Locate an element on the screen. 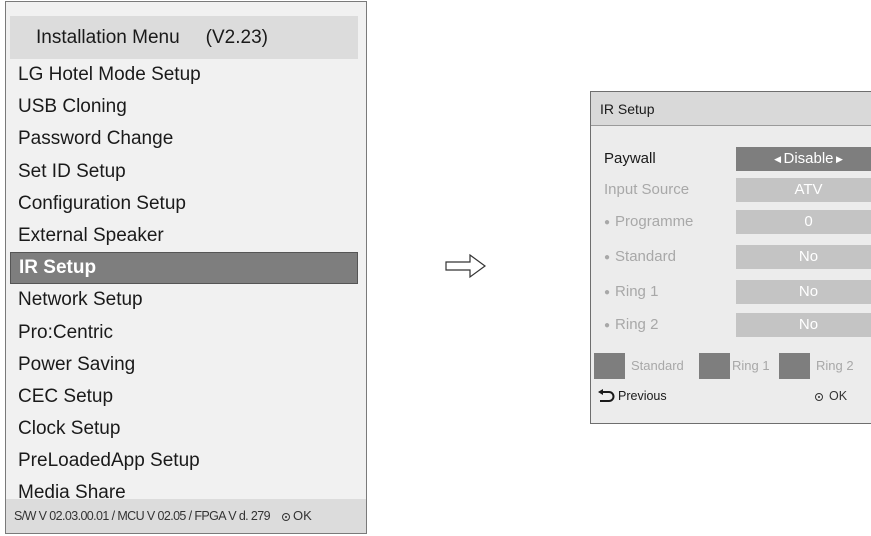 Image resolution: width=871 pixels, height=536 pixels. menu-item: Password Change is located at coordinates (184, 139).